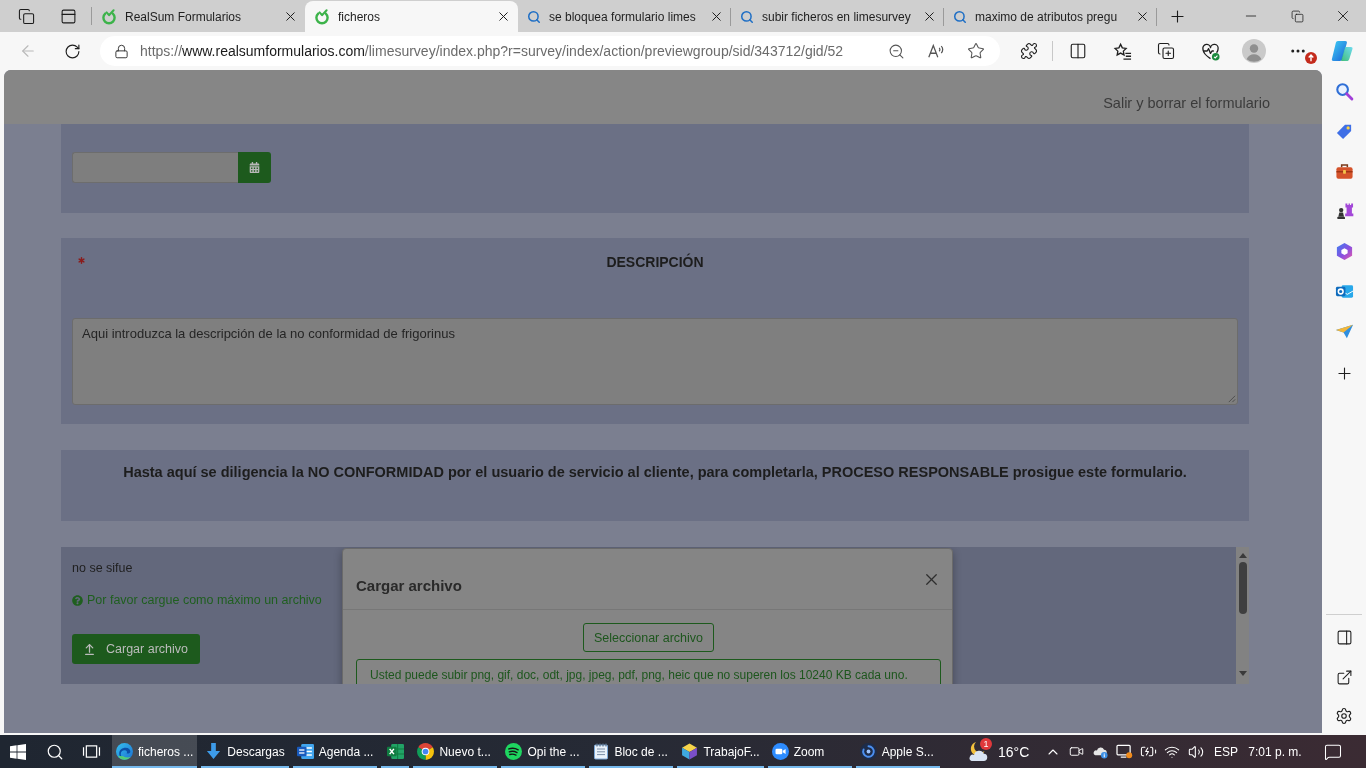 This screenshot has height=768, width=1366. What do you see at coordinates (1210, 51) in the screenshot?
I see `heart-pulse-icon` at bounding box center [1210, 51].